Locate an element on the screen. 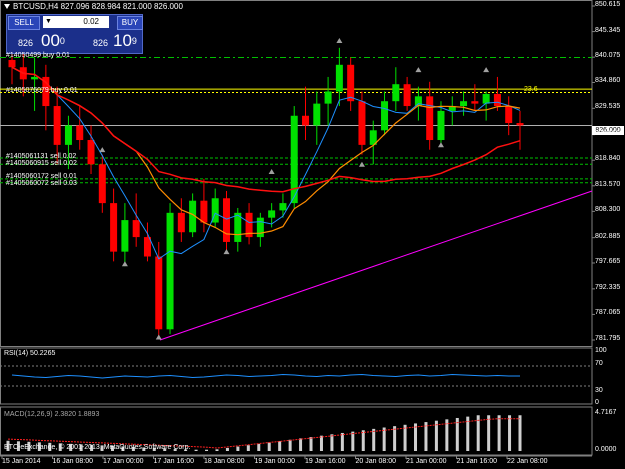 The height and width of the screenshot is (469, 625). price-axis-label: 802.885 is located at coordinates (608, 236).